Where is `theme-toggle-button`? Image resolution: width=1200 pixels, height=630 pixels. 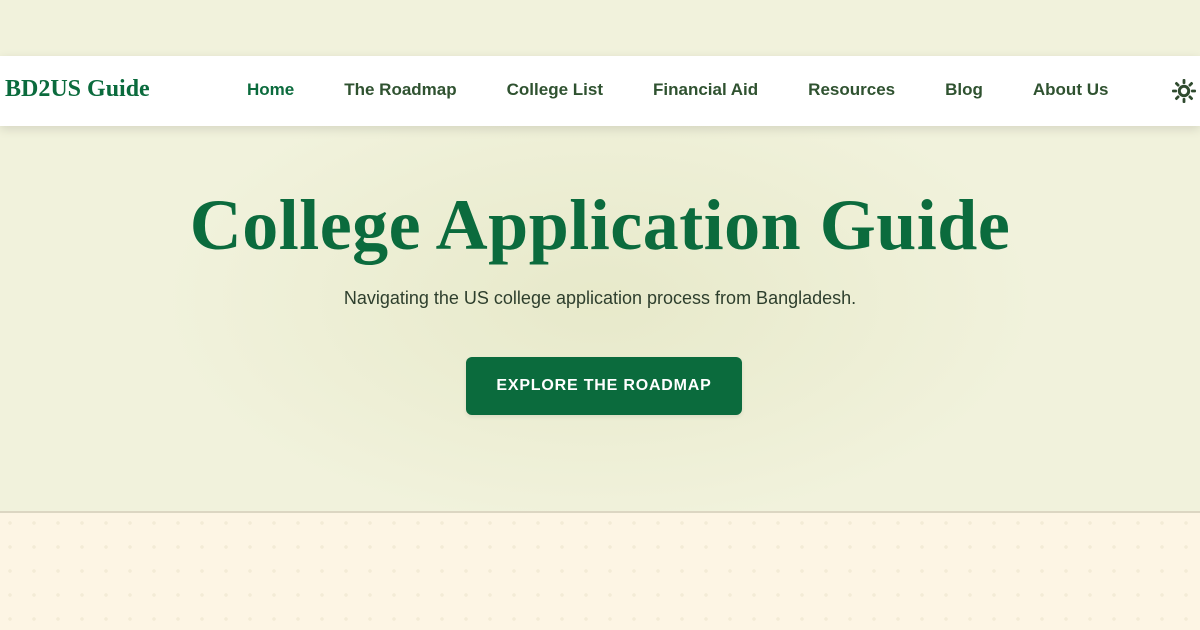 theme-toggle-button is located at coordinates (1184, 91).